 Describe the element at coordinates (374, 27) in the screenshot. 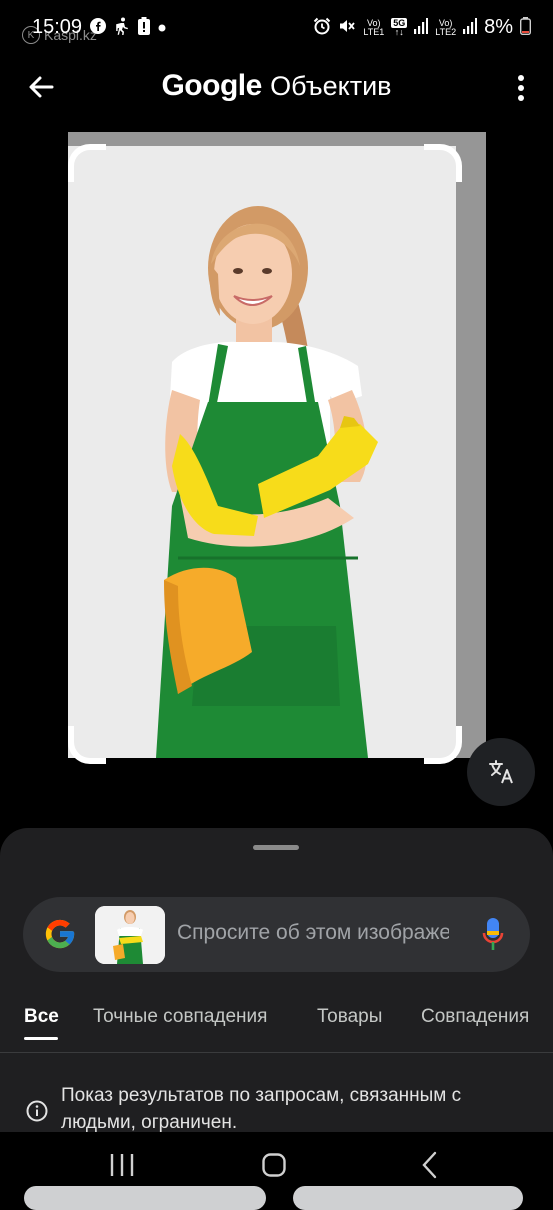

I see `sim1-label: Vo) LTE1` at that location.